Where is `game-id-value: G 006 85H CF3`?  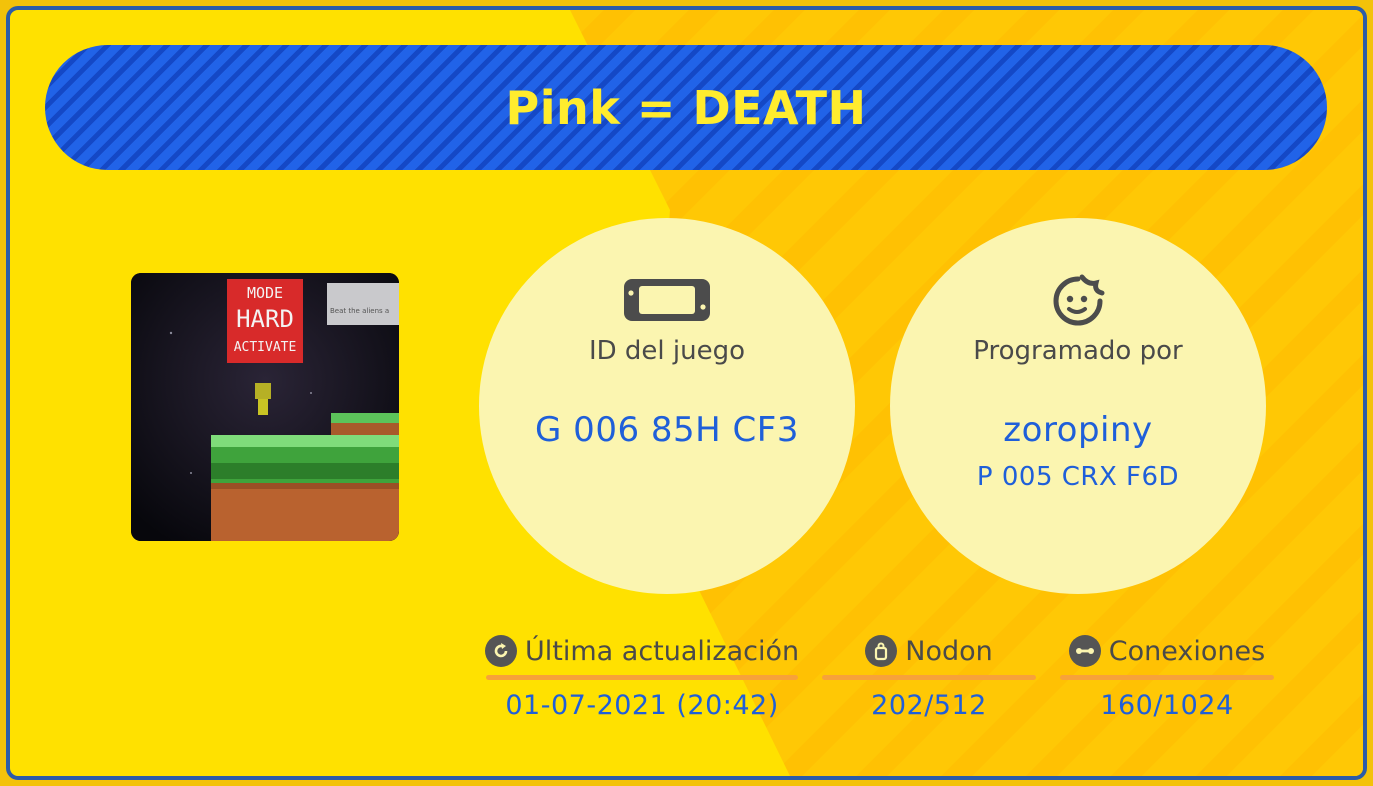 game-id-value: G 006 85H CF3 is located at coordinates (667, 430).